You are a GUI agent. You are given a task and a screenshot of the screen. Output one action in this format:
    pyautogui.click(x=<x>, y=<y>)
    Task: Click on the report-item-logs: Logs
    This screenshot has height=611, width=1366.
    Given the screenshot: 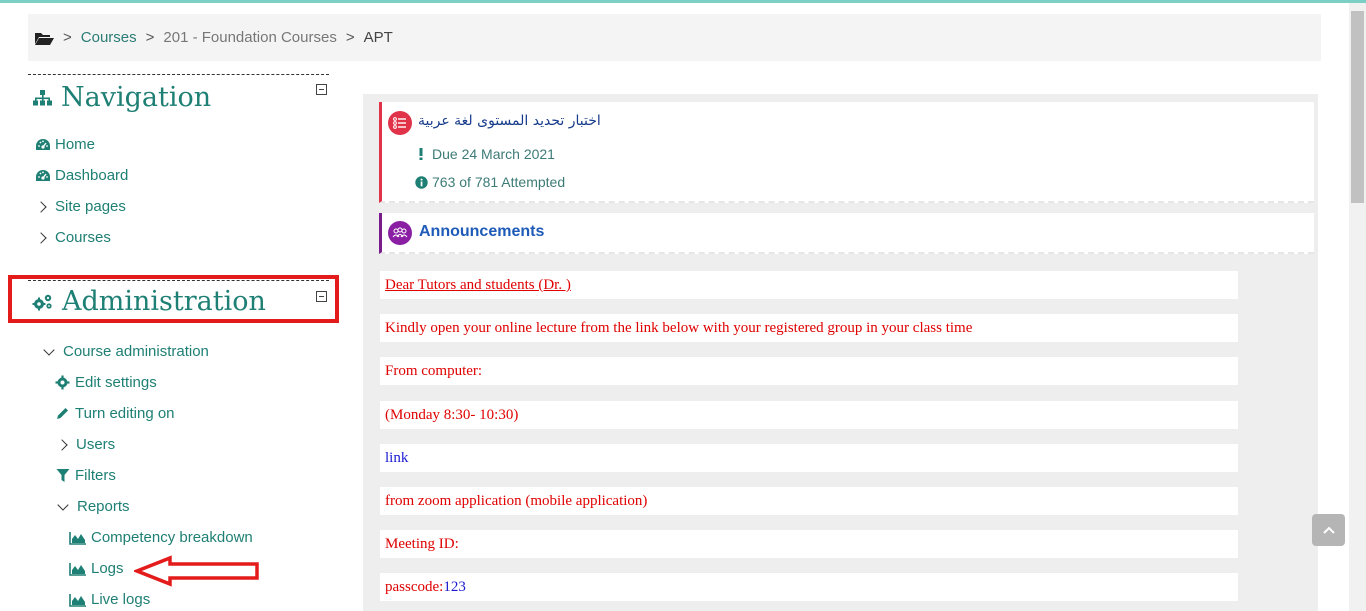 What is the action you would take?
    pyautogui.click(x=96, y=568)
    